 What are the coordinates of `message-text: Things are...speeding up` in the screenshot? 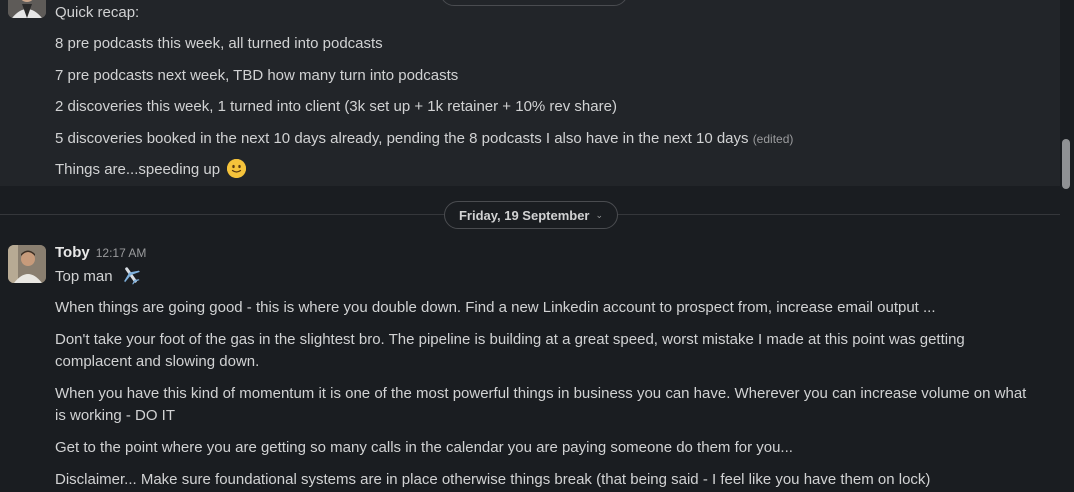 It's located at (138, 169).